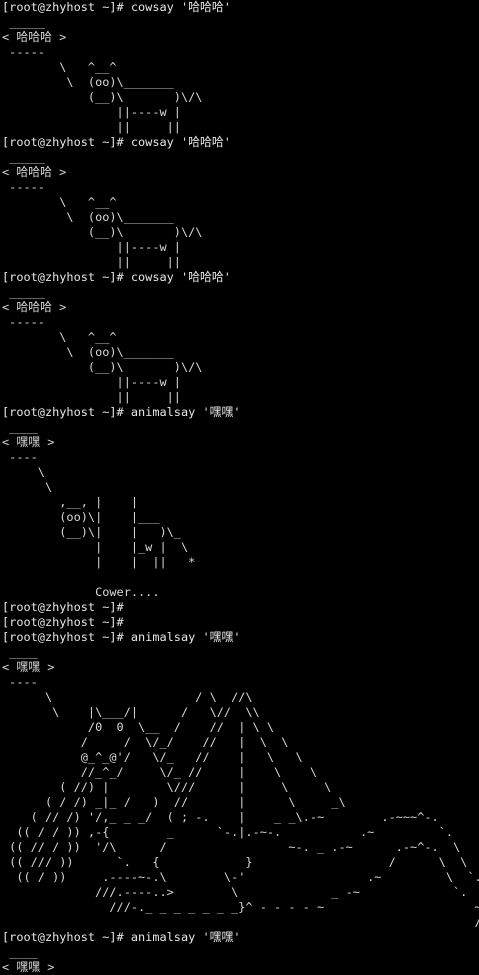  What do you see at coordinates (138, 727) in the screenshot?
I see `output-line: /0 0 \__ / // | \ \` at bounding box center [138, 727].